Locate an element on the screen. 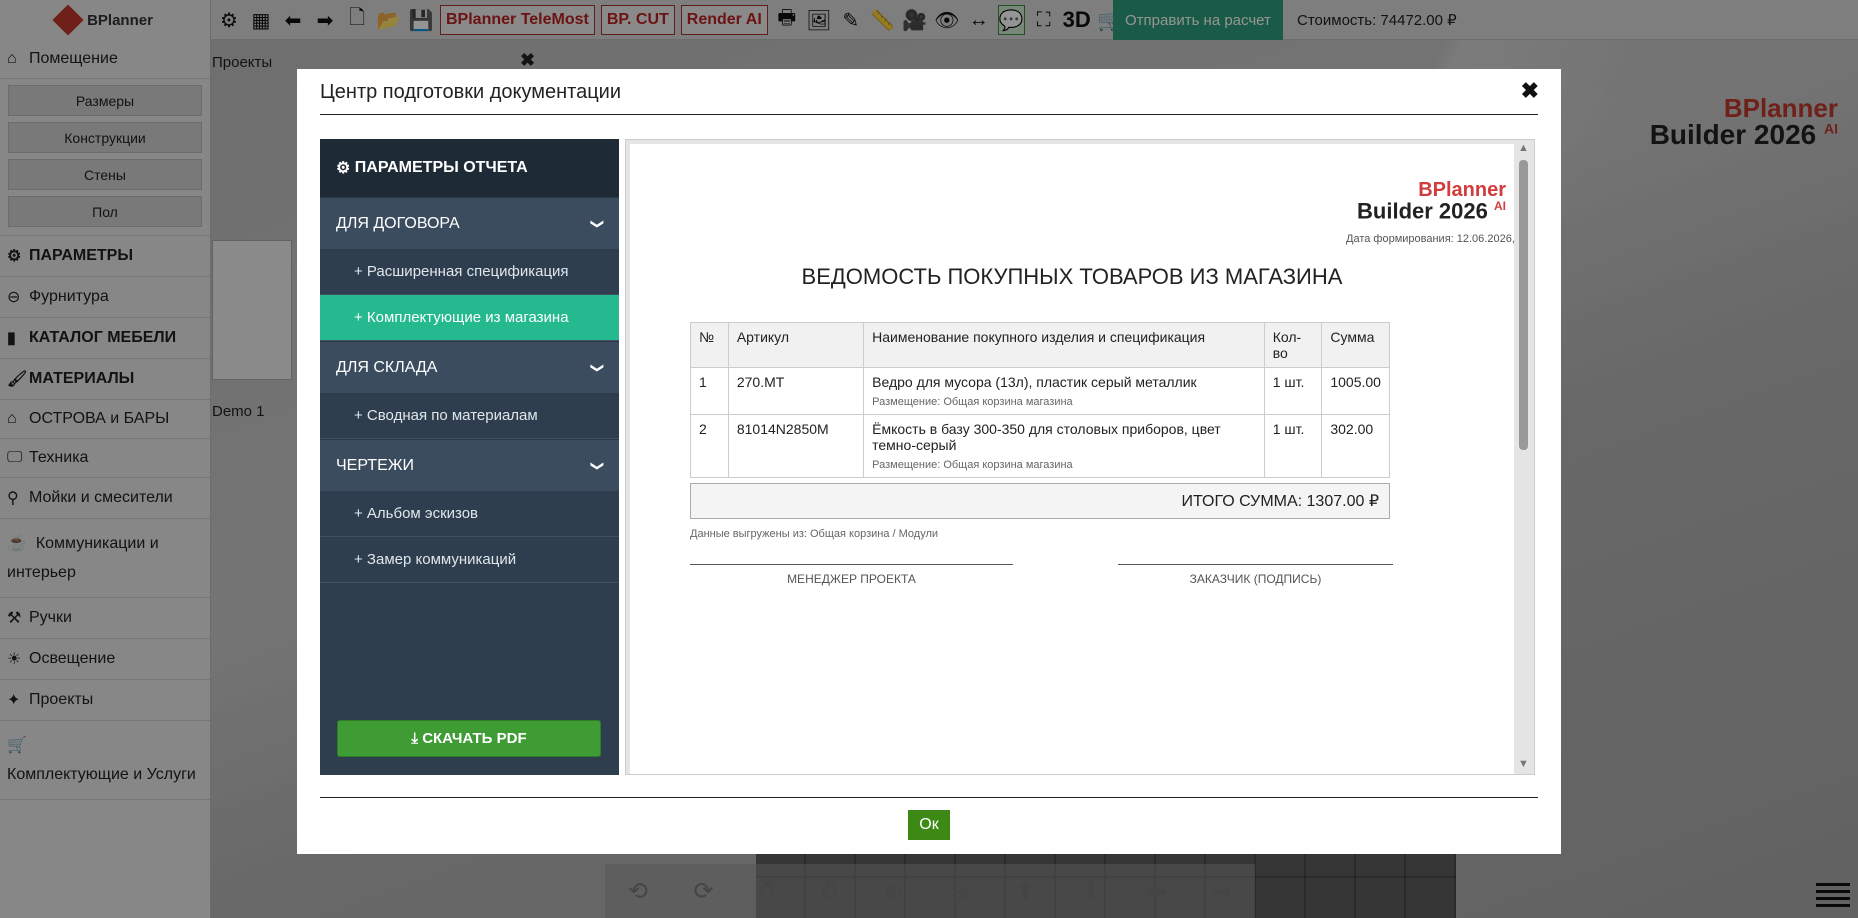  row-sum: 302.00 is located at coordinates (1355, 446).